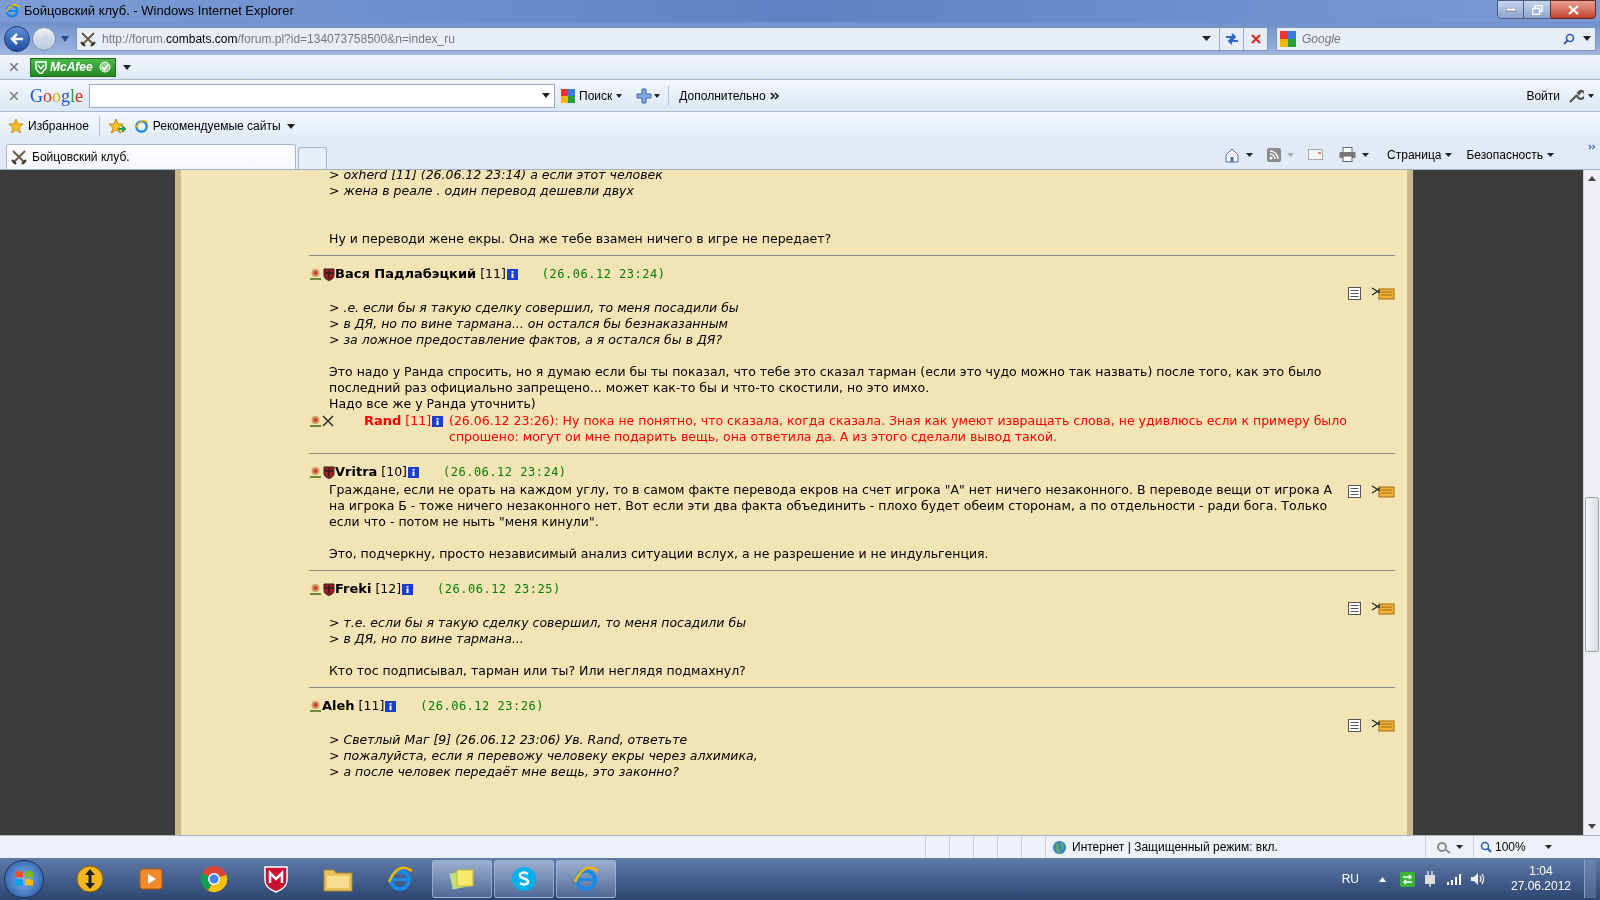 The height and width of the screenshot is (900, 1600). What do you see at coordinates (1592, 178) in the screenshot?
I see `scroll-up-icon` at bounding box center [1592, 178].